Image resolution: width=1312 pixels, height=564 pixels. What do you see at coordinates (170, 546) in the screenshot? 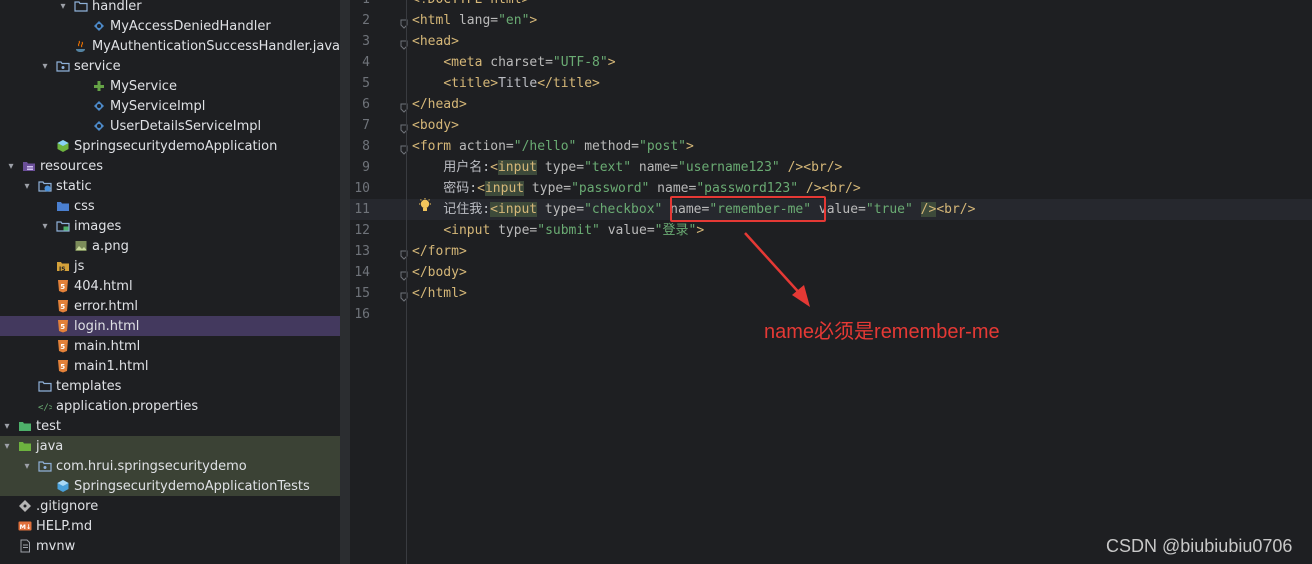
I see `tree-item-mvnw: ▾mvnw` at bounding box center [170, 546].